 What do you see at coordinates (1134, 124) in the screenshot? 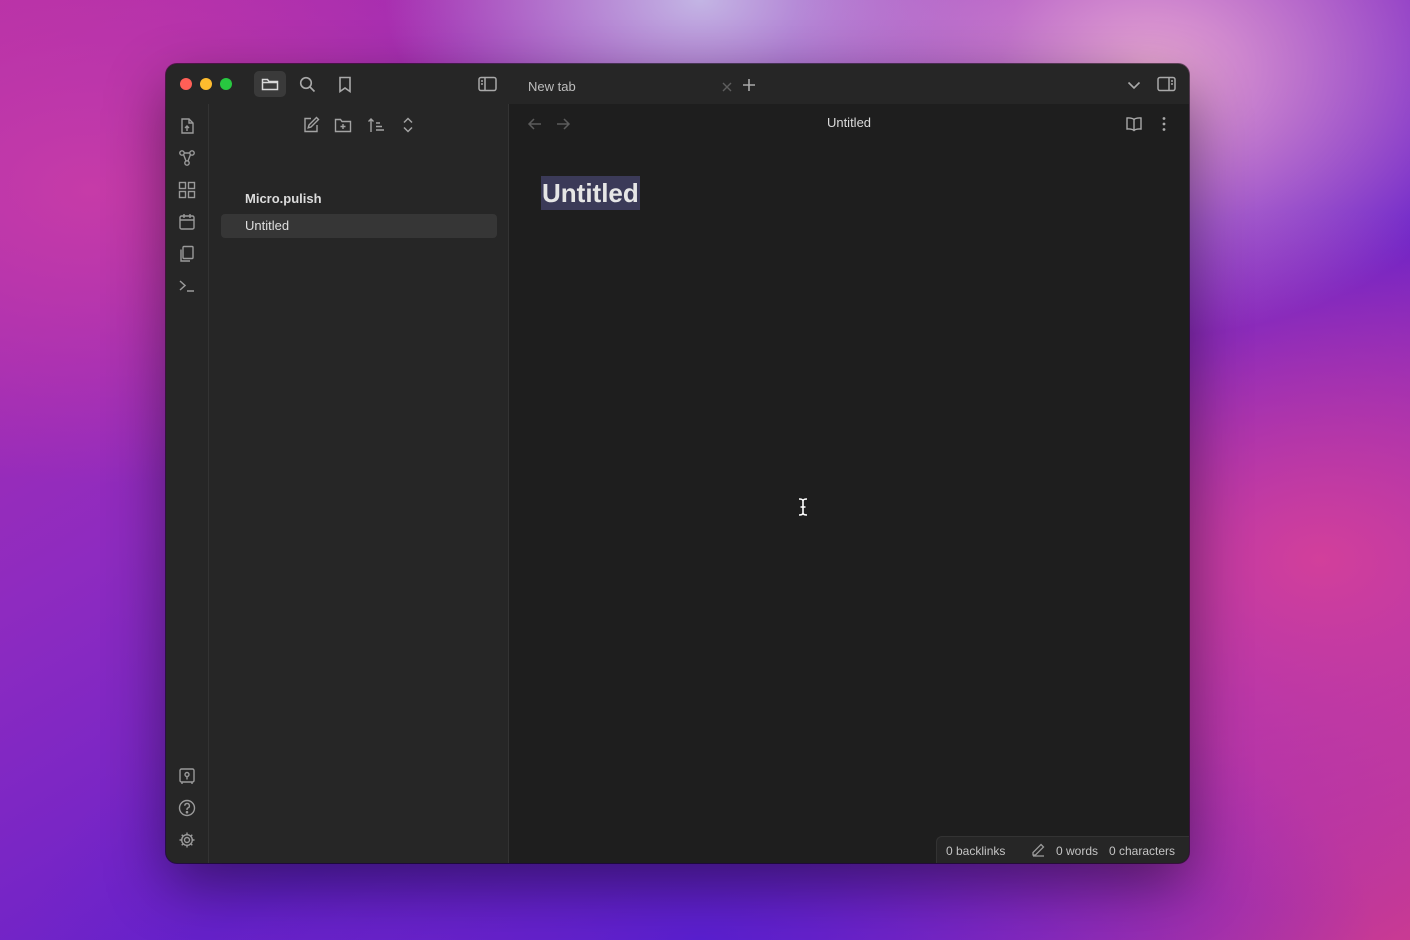
I see `reading-view-book-icon` at bounding box center [1134, 124].